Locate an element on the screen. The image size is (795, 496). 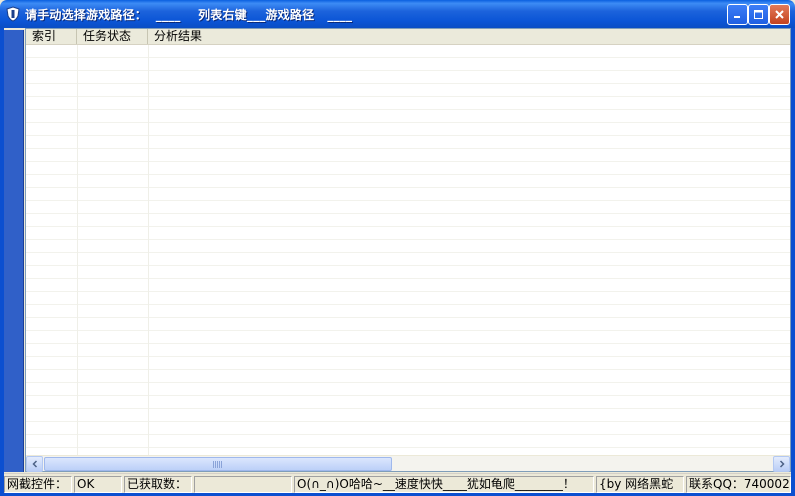
scroll-left-button is located at coordinates (34, 464).